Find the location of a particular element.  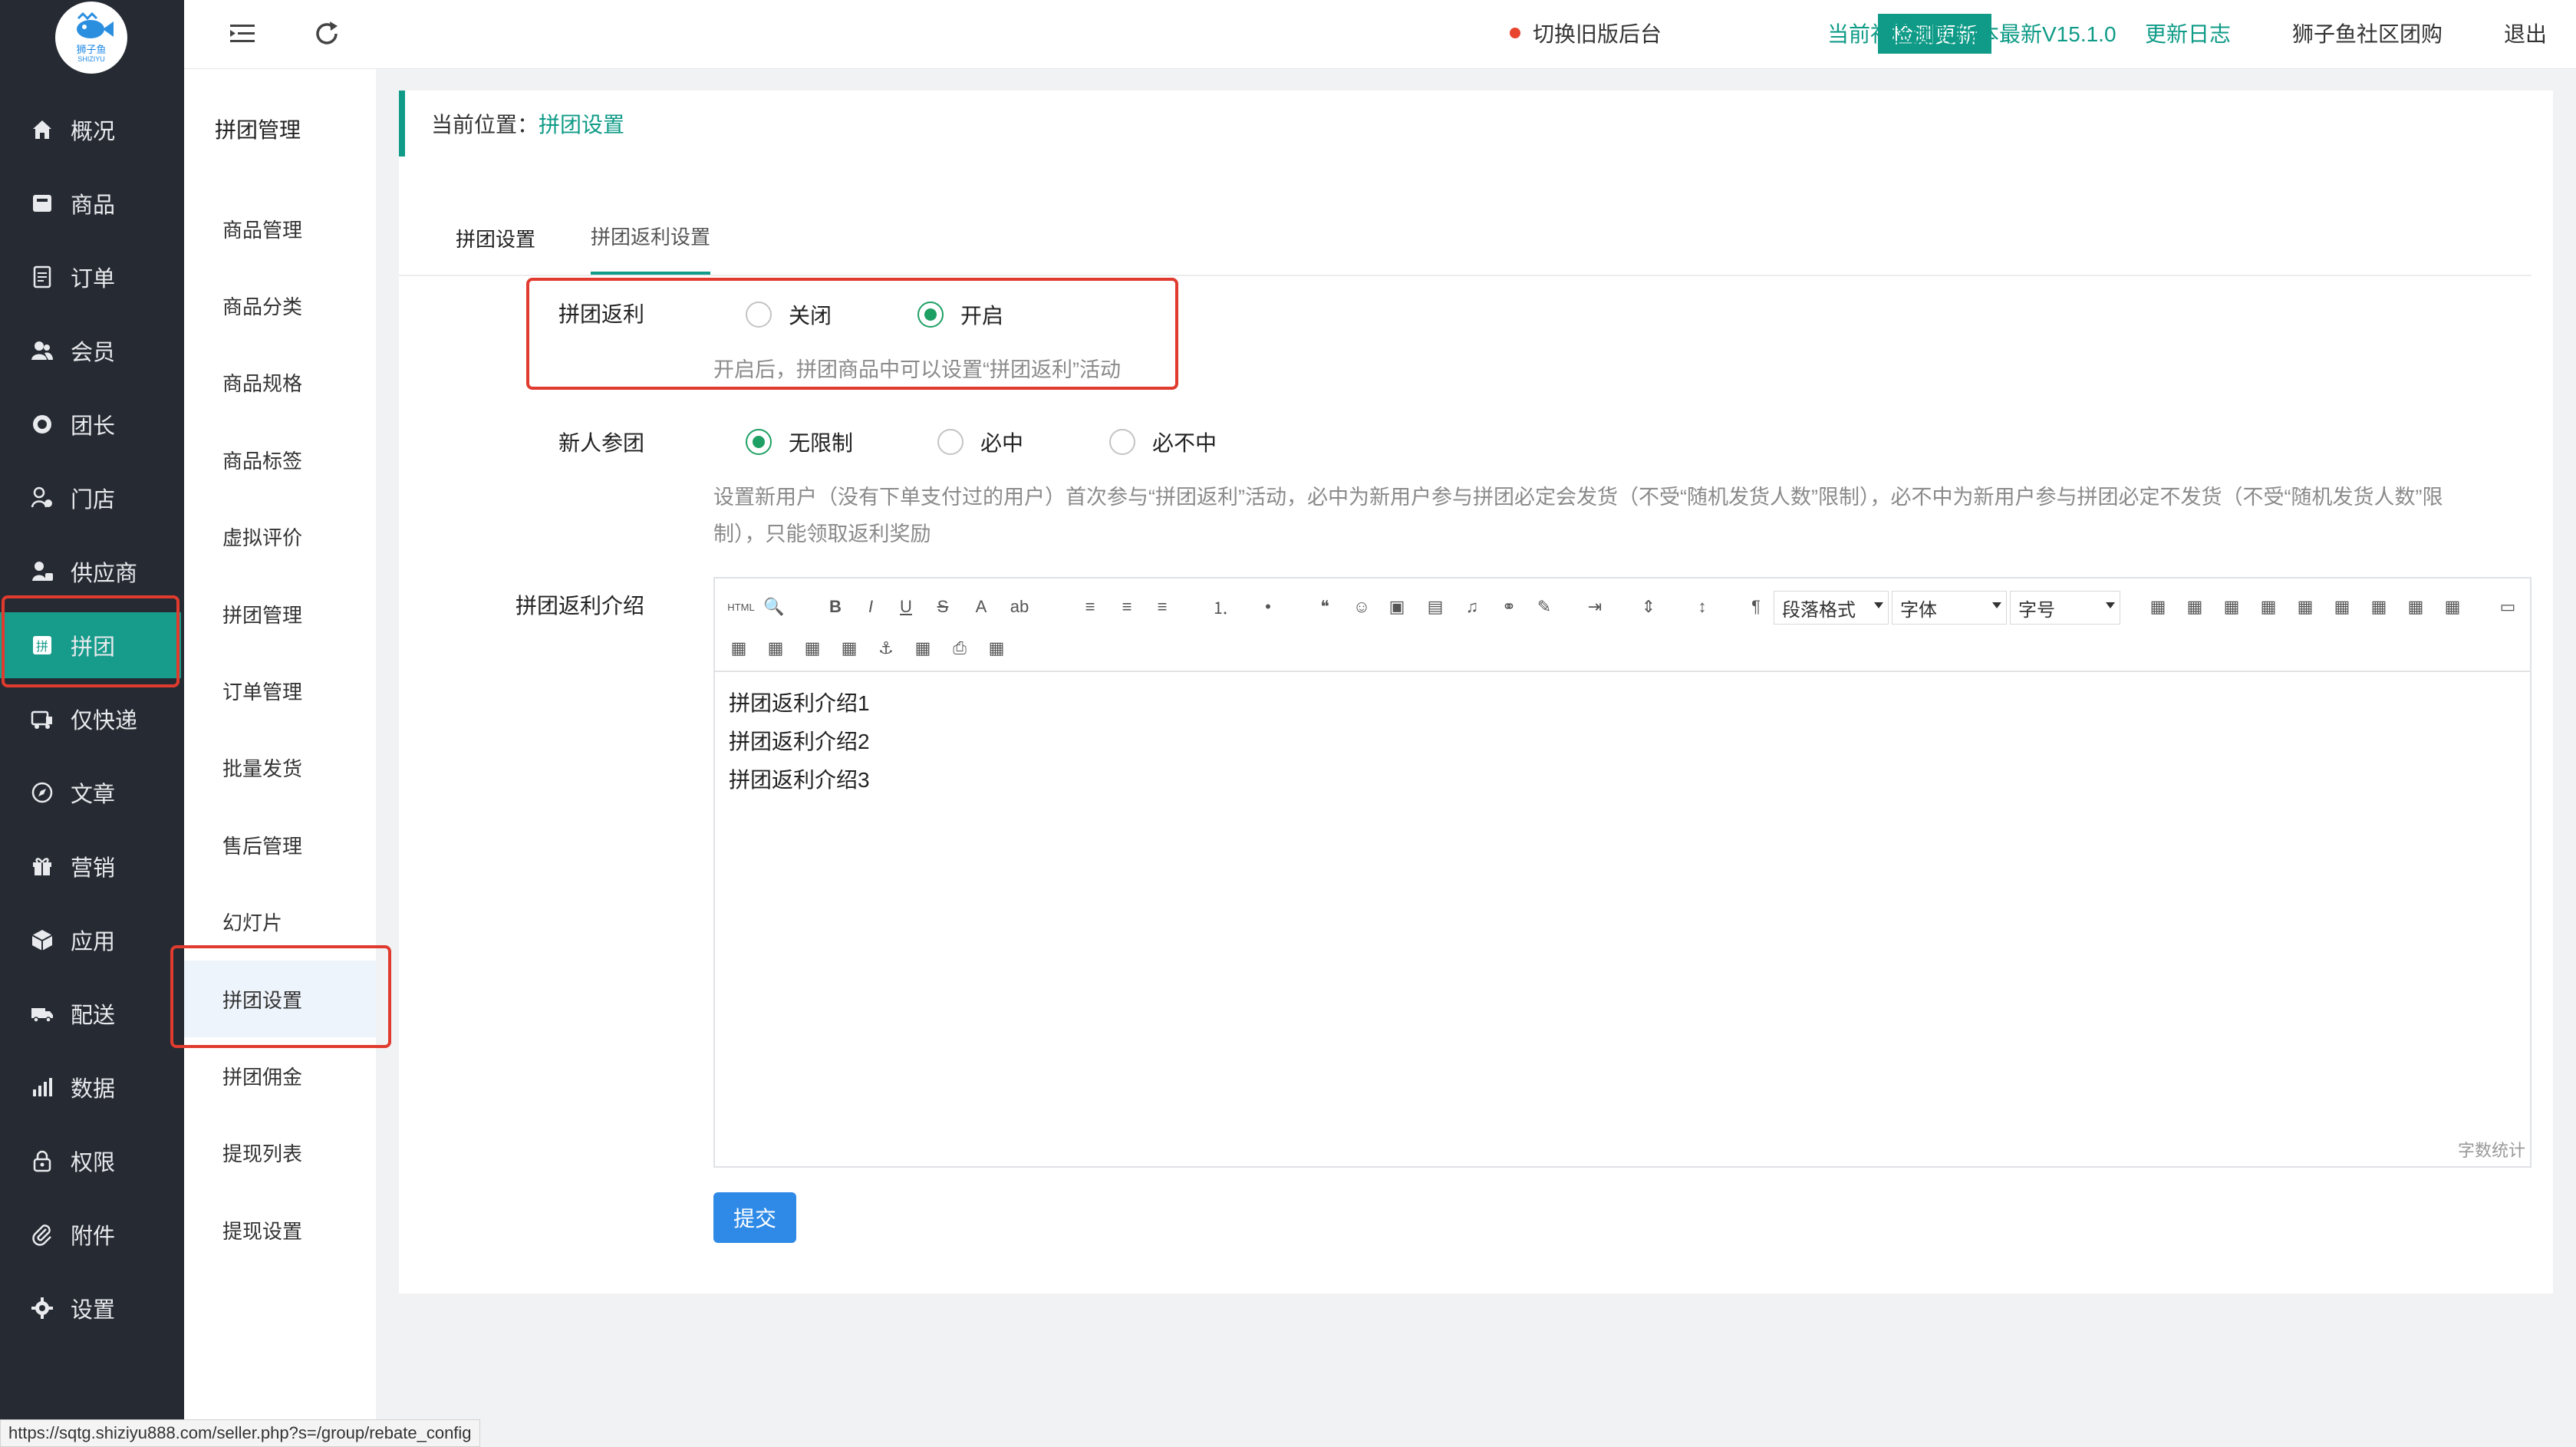

emoji-icon: ☺ is located at coordinates (1362, 607).